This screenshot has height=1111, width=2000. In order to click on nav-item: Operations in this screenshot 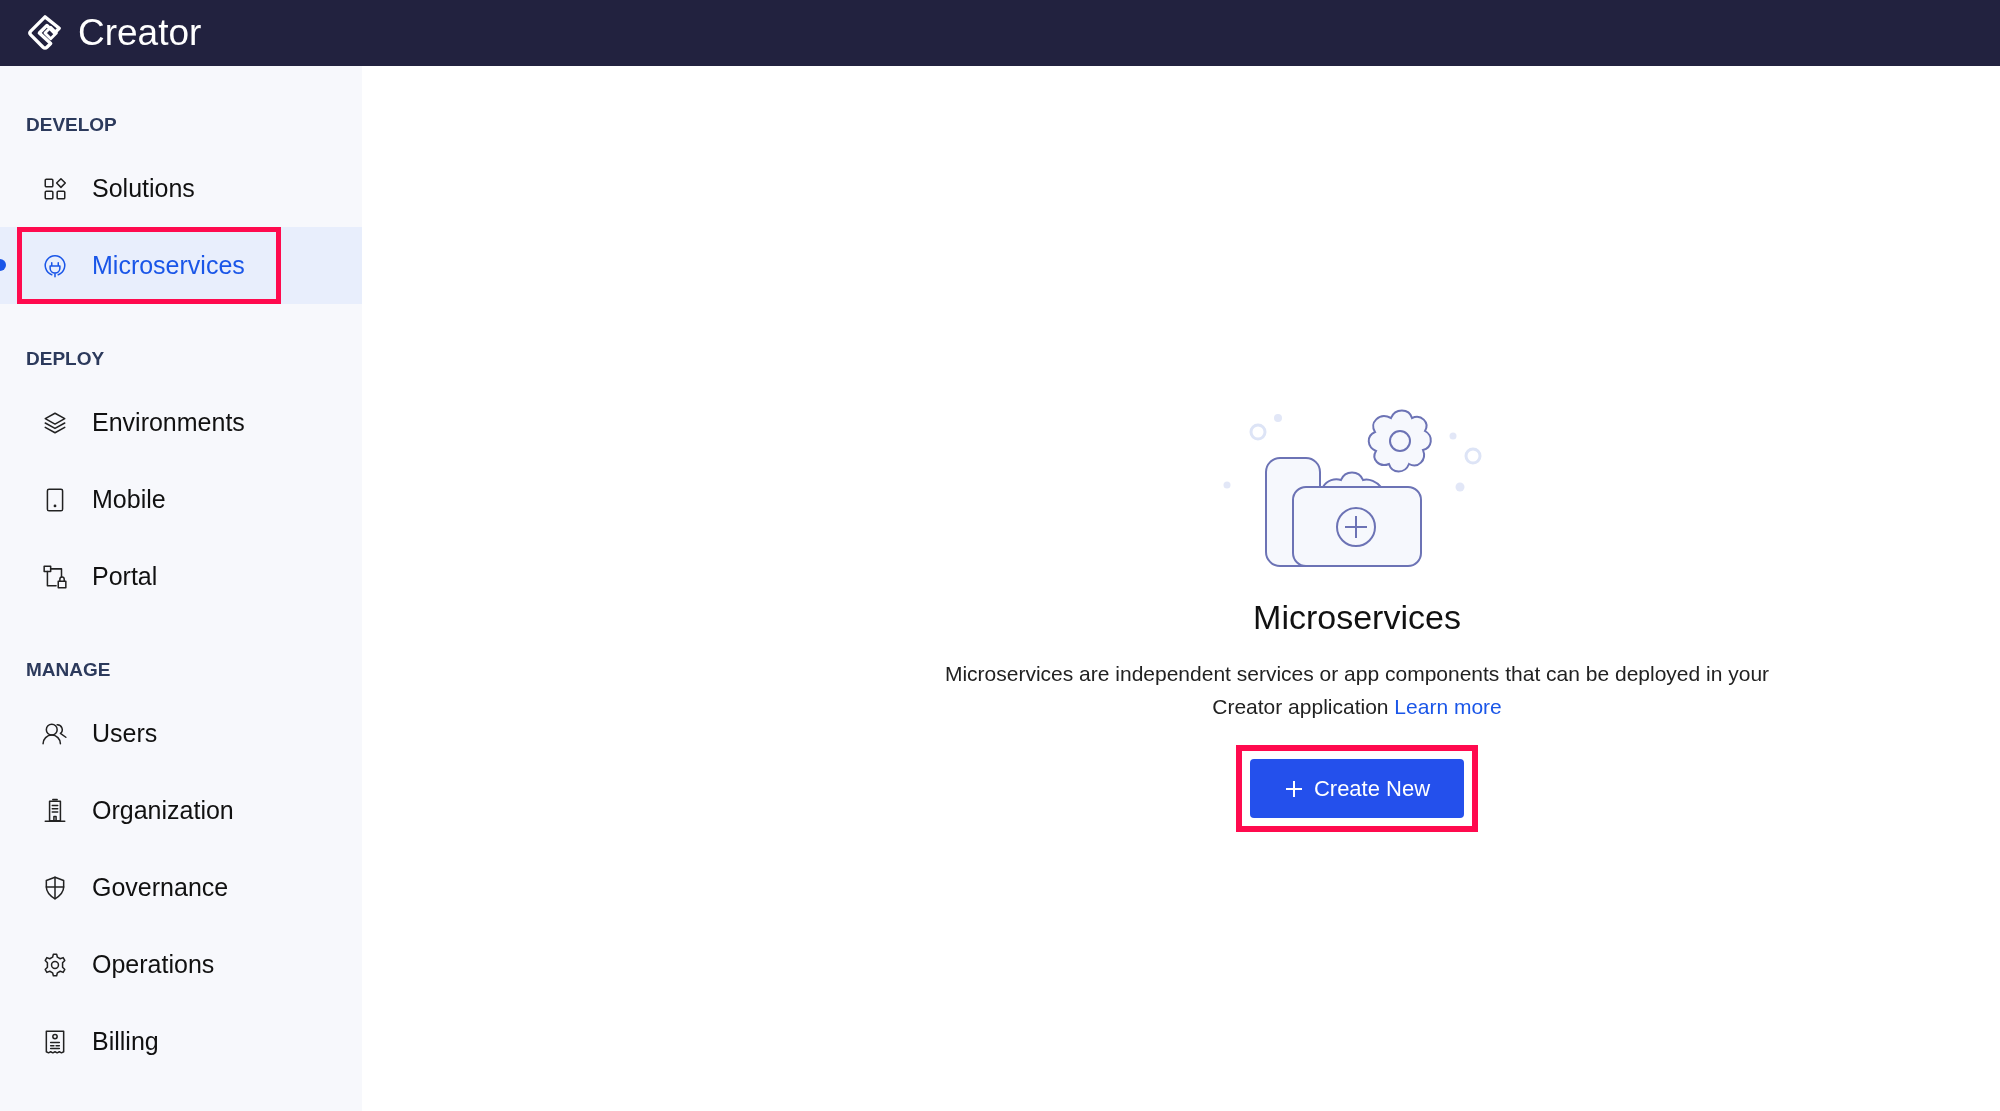, I will do `click(181, 964)`.